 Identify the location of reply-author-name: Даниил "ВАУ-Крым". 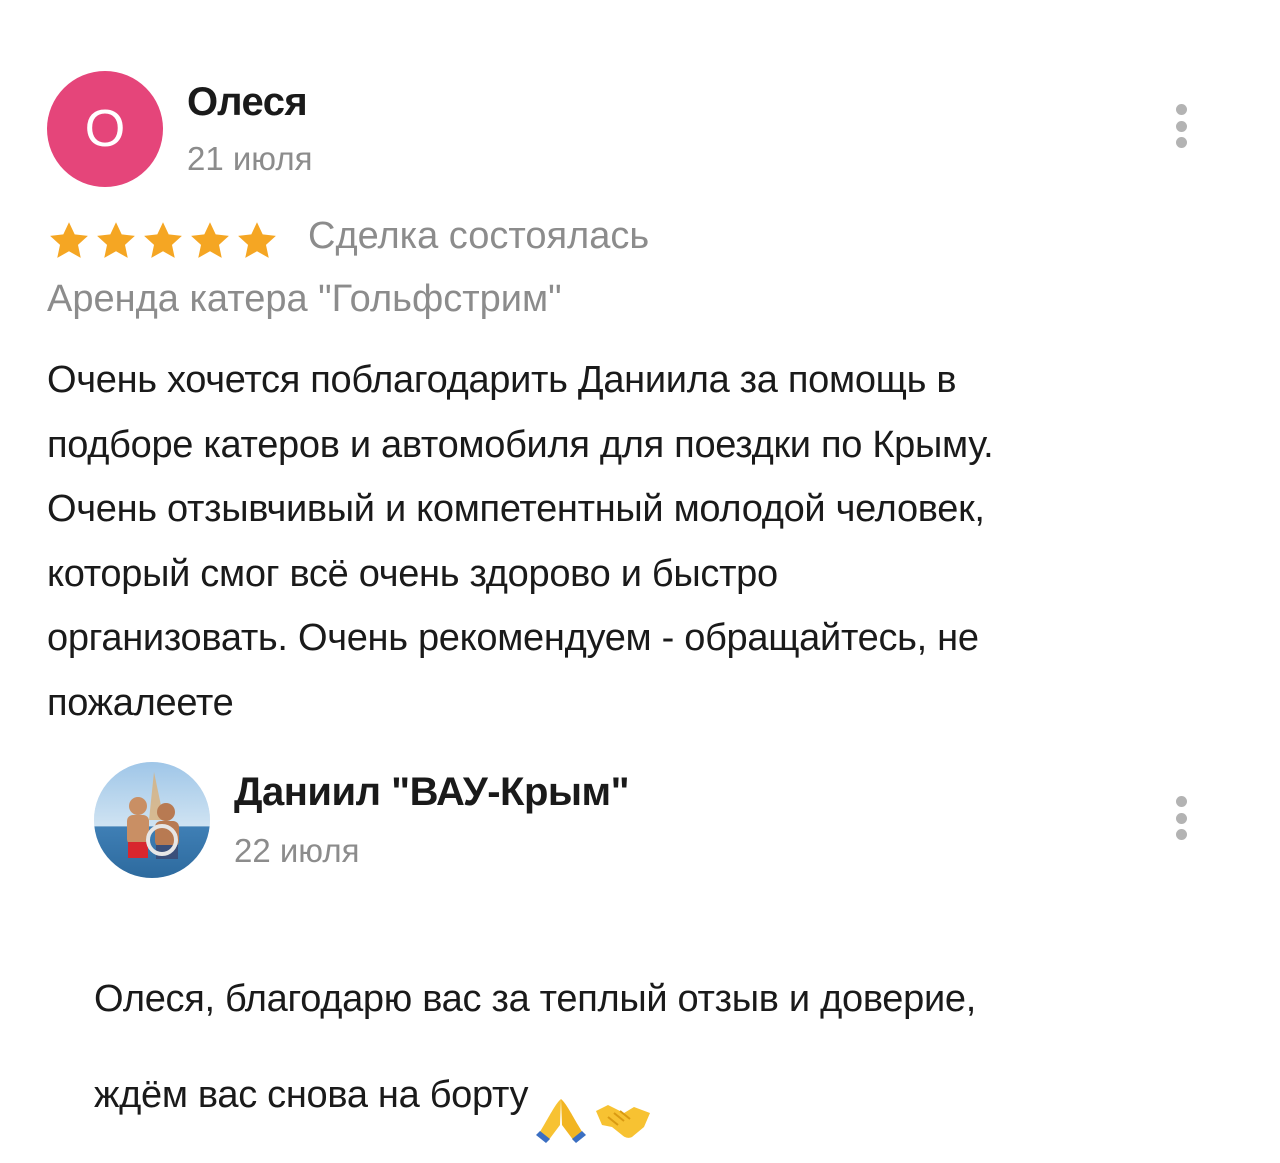
(432, 792).